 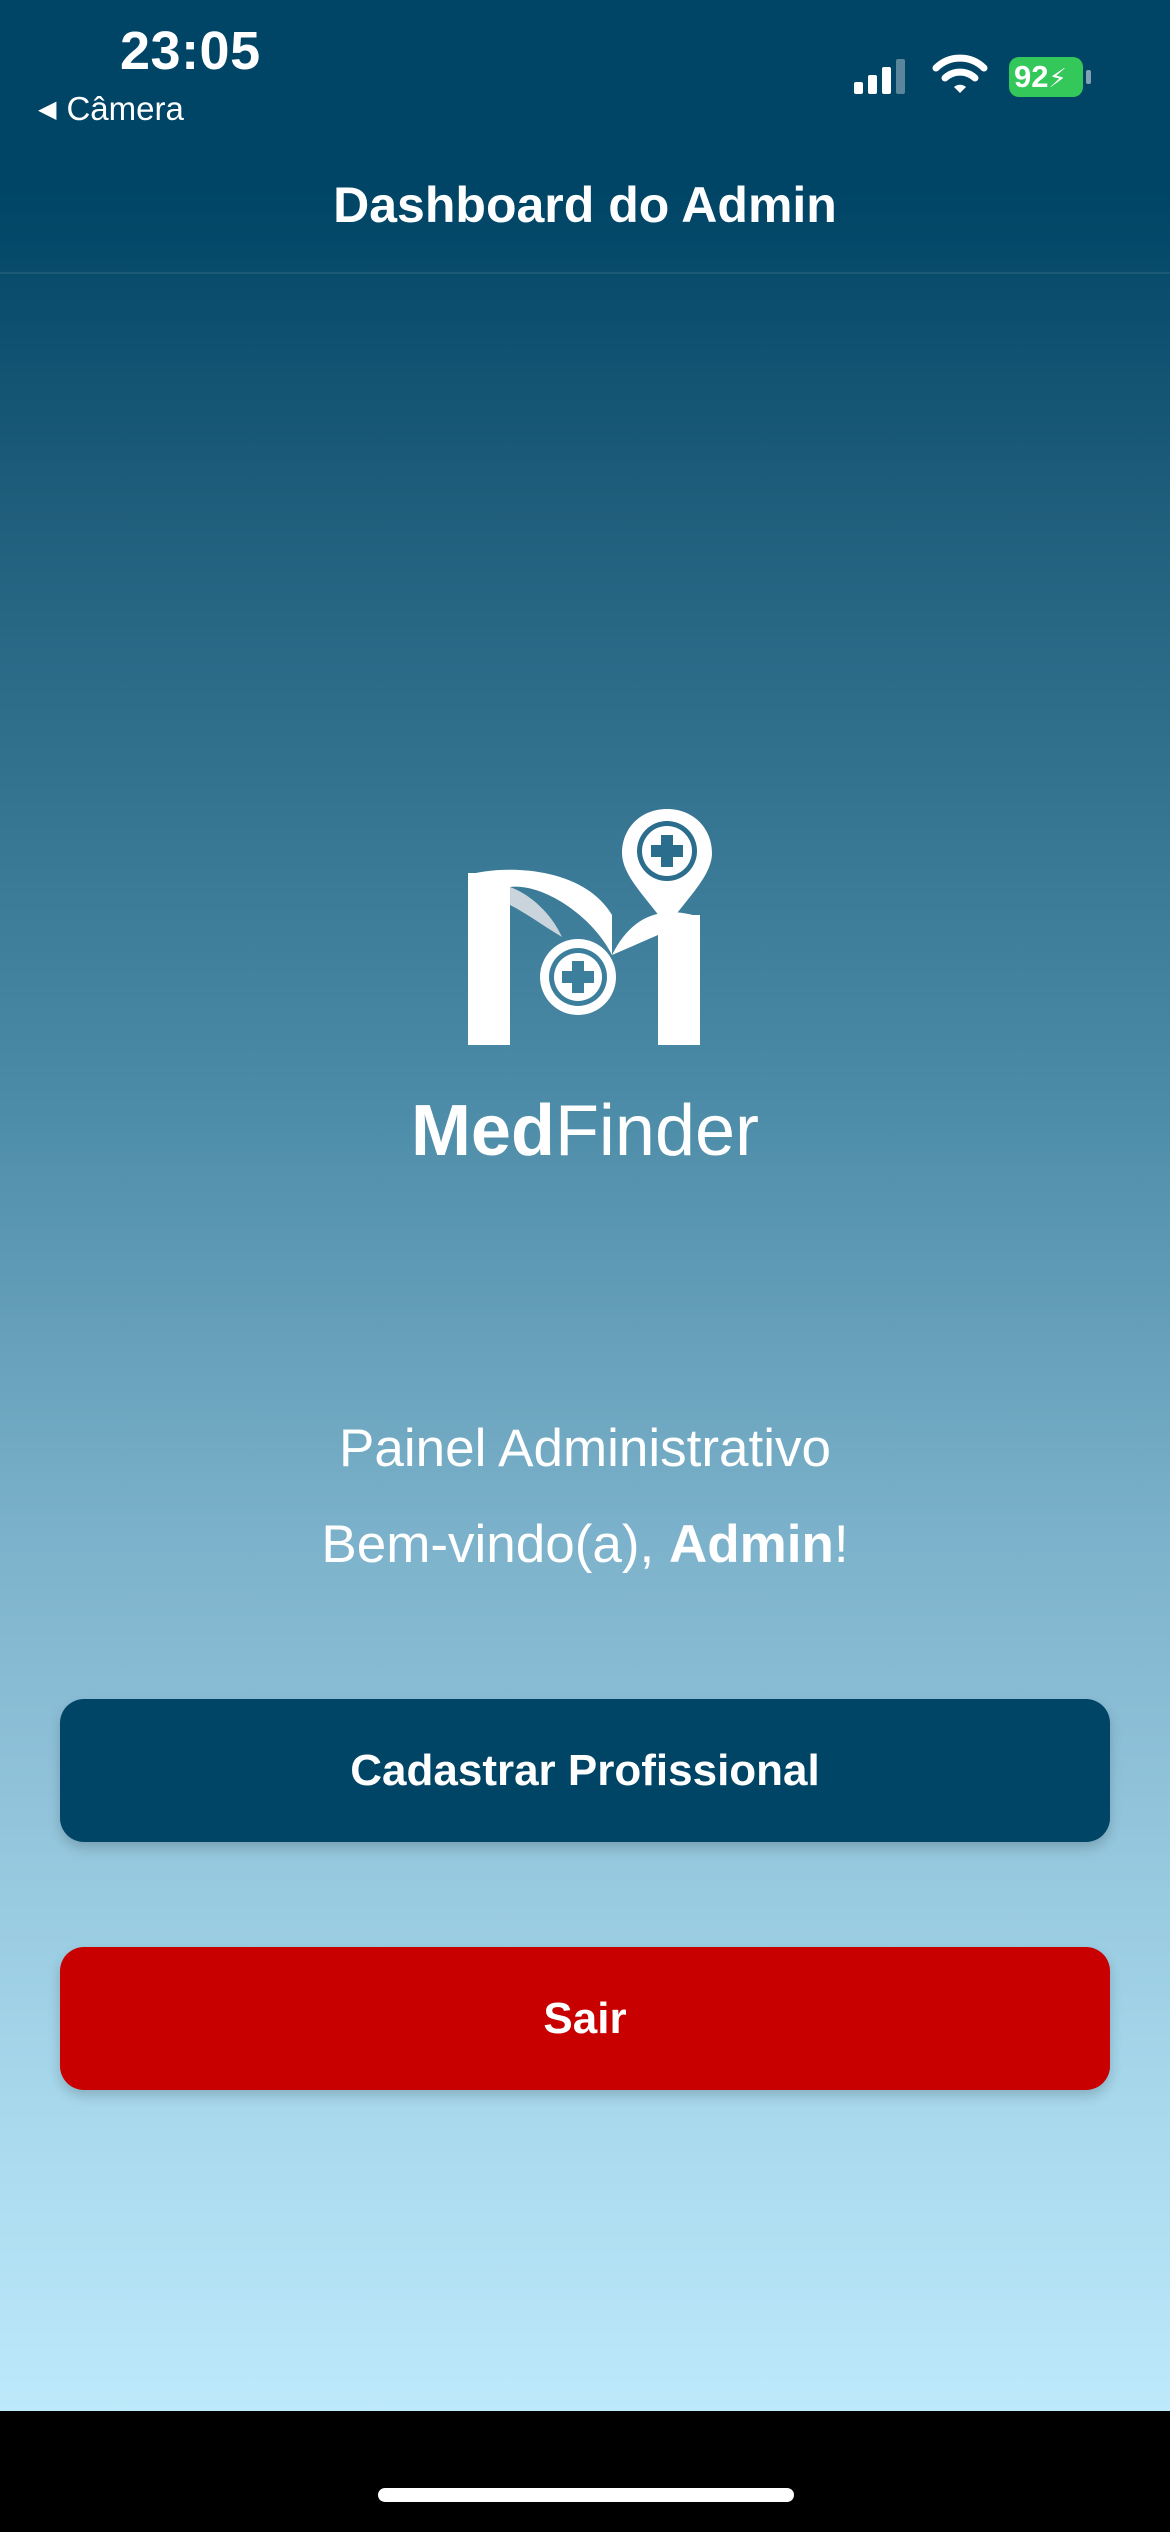 I want to click on welcome-message: Bem-vindo(a), Admin!, so click(x=585, y=1544).